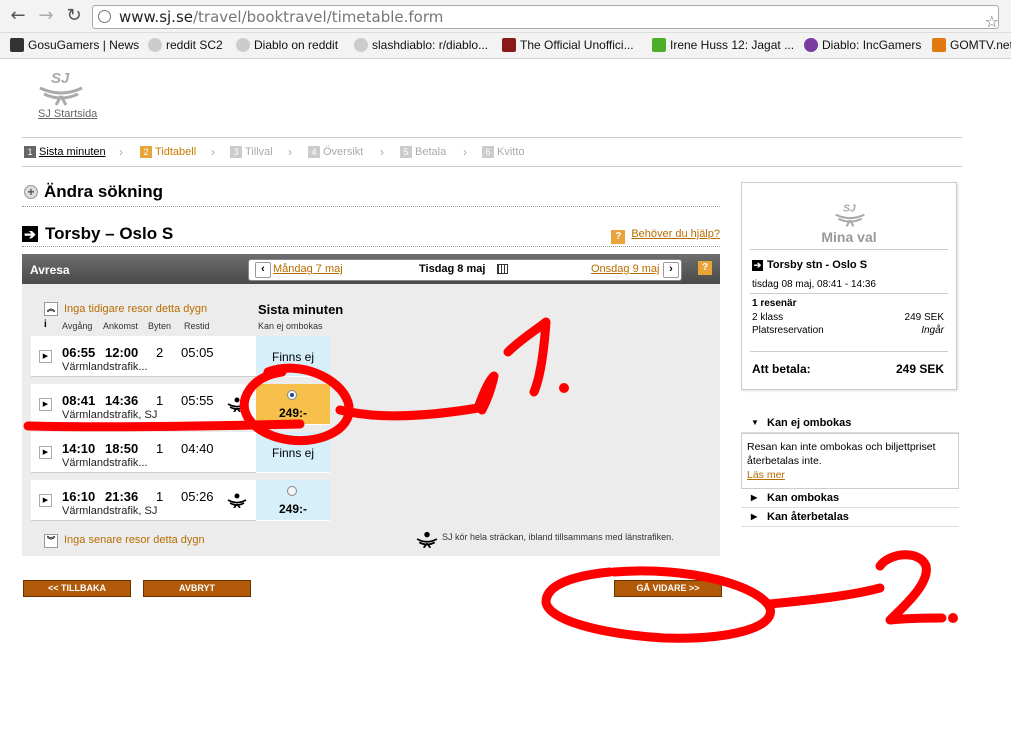 The image size is (1011, 756). What do you see at coordinates (971, 45) in the screenshot?
I see `bookmark-item: GOMTV.net` at bounding box center [971, 45].